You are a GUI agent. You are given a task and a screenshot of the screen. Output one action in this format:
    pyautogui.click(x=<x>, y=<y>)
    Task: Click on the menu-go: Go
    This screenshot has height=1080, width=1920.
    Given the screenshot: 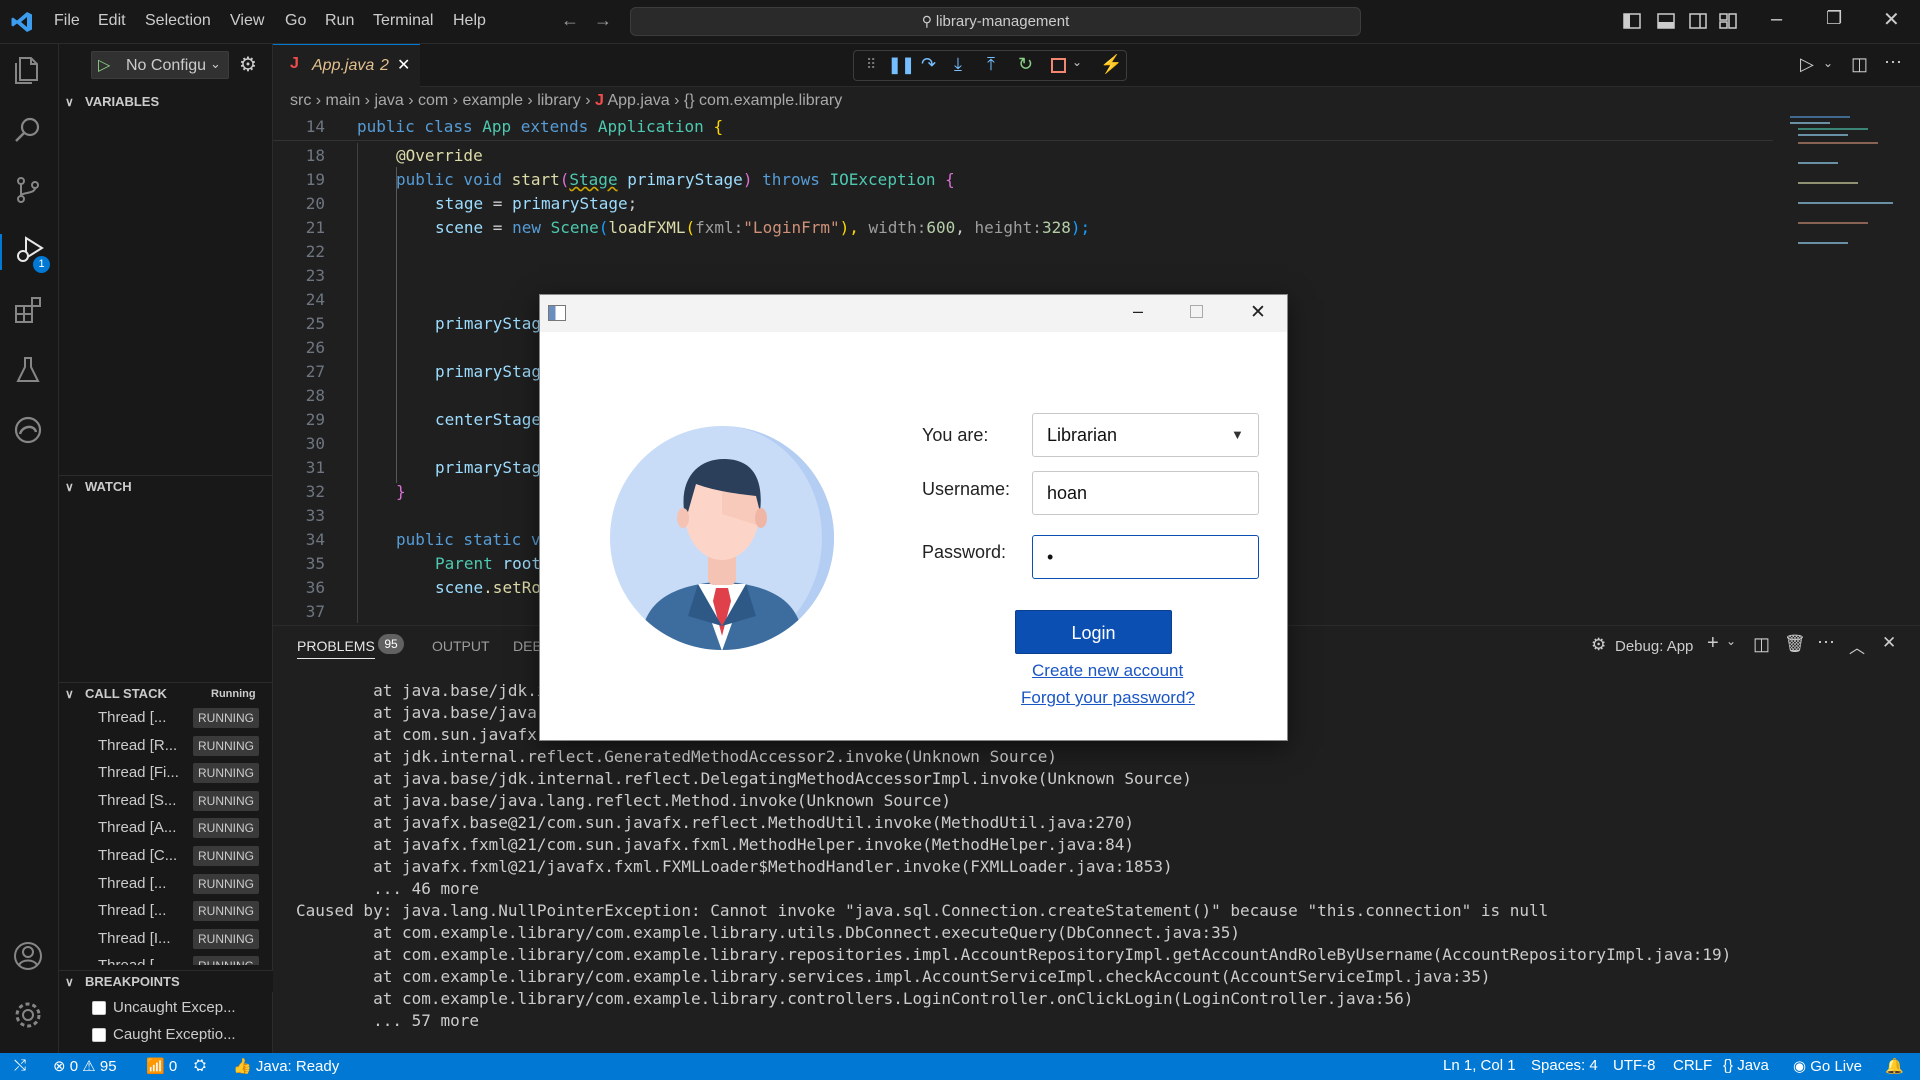 What is the action you would take?
    pyautogui.click(x=295, y=21)
    